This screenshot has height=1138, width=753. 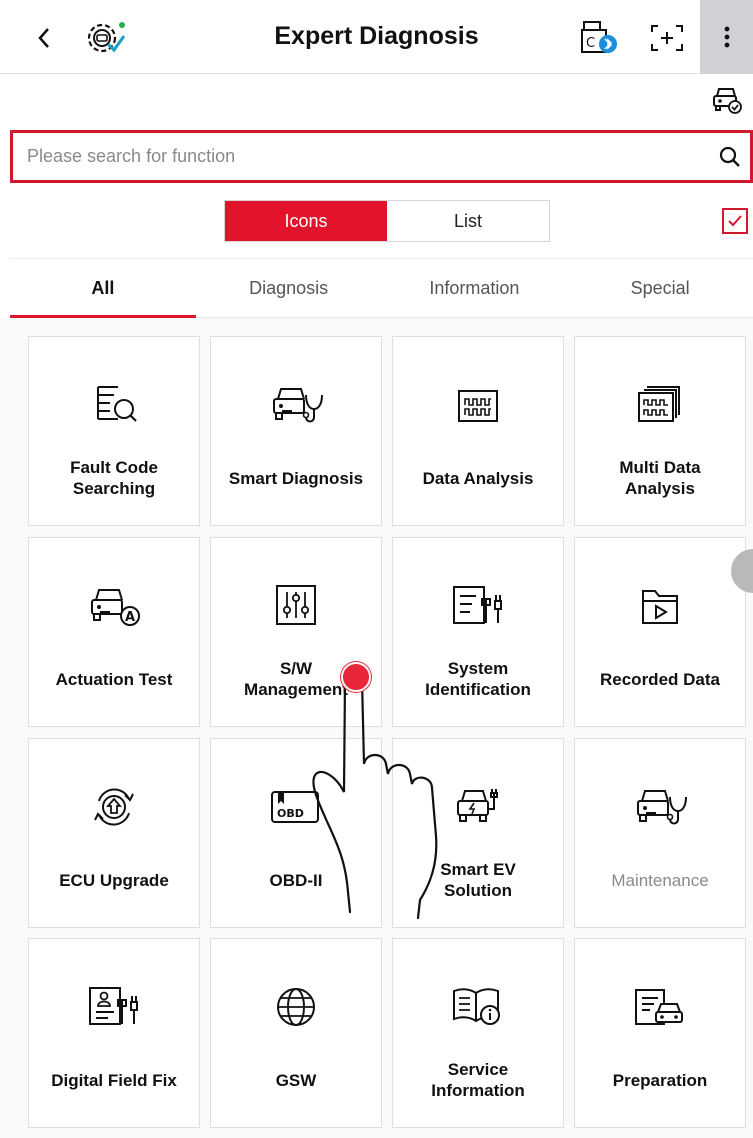 I want to click on screenshot-icon, so click(x=667, y=38).